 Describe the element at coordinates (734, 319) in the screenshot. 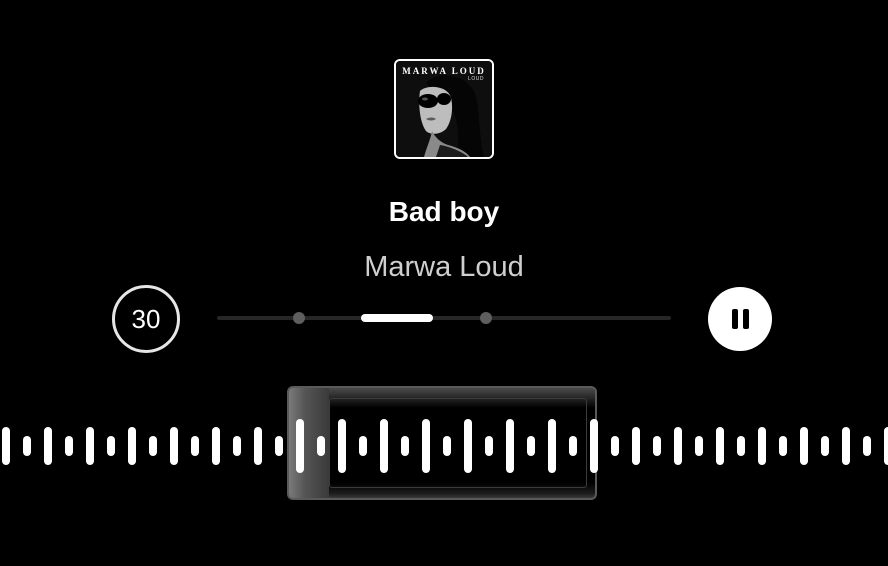

I see `pause-icon` at that location.